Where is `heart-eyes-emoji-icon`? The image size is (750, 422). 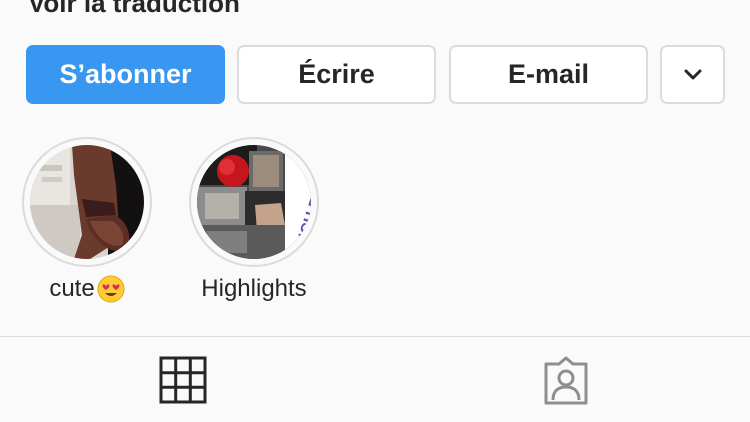
heart-eyes-emoji-icon is located at coordinates (111, 289).